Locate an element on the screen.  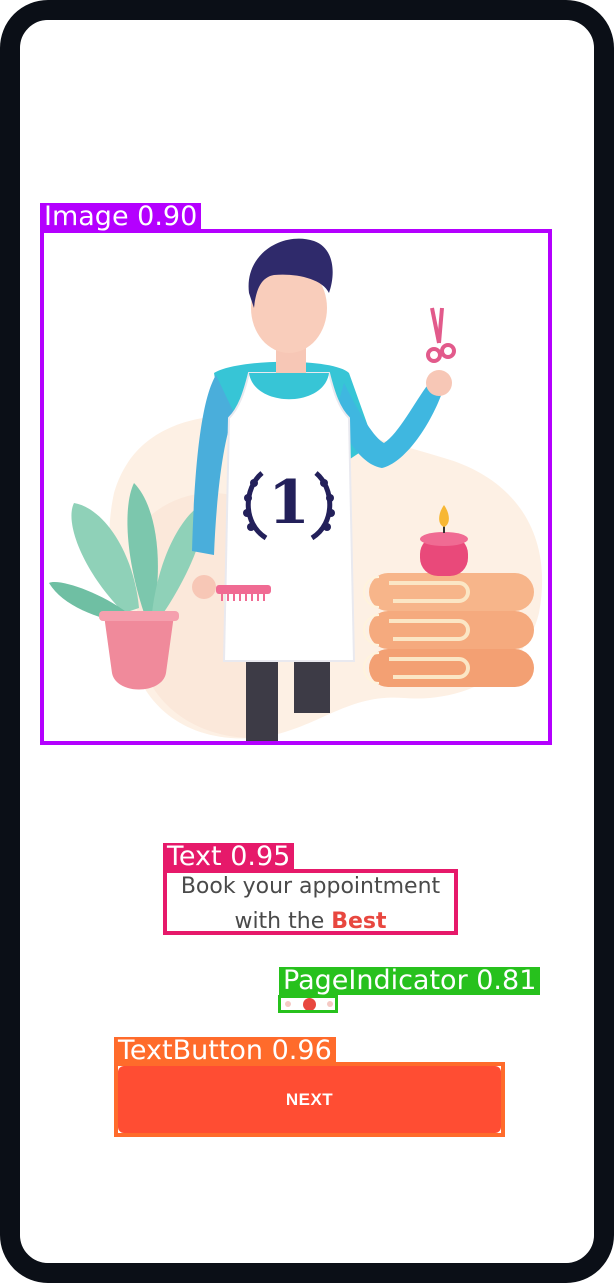
text-button-detection-box is located at coordinates (309, 1099).